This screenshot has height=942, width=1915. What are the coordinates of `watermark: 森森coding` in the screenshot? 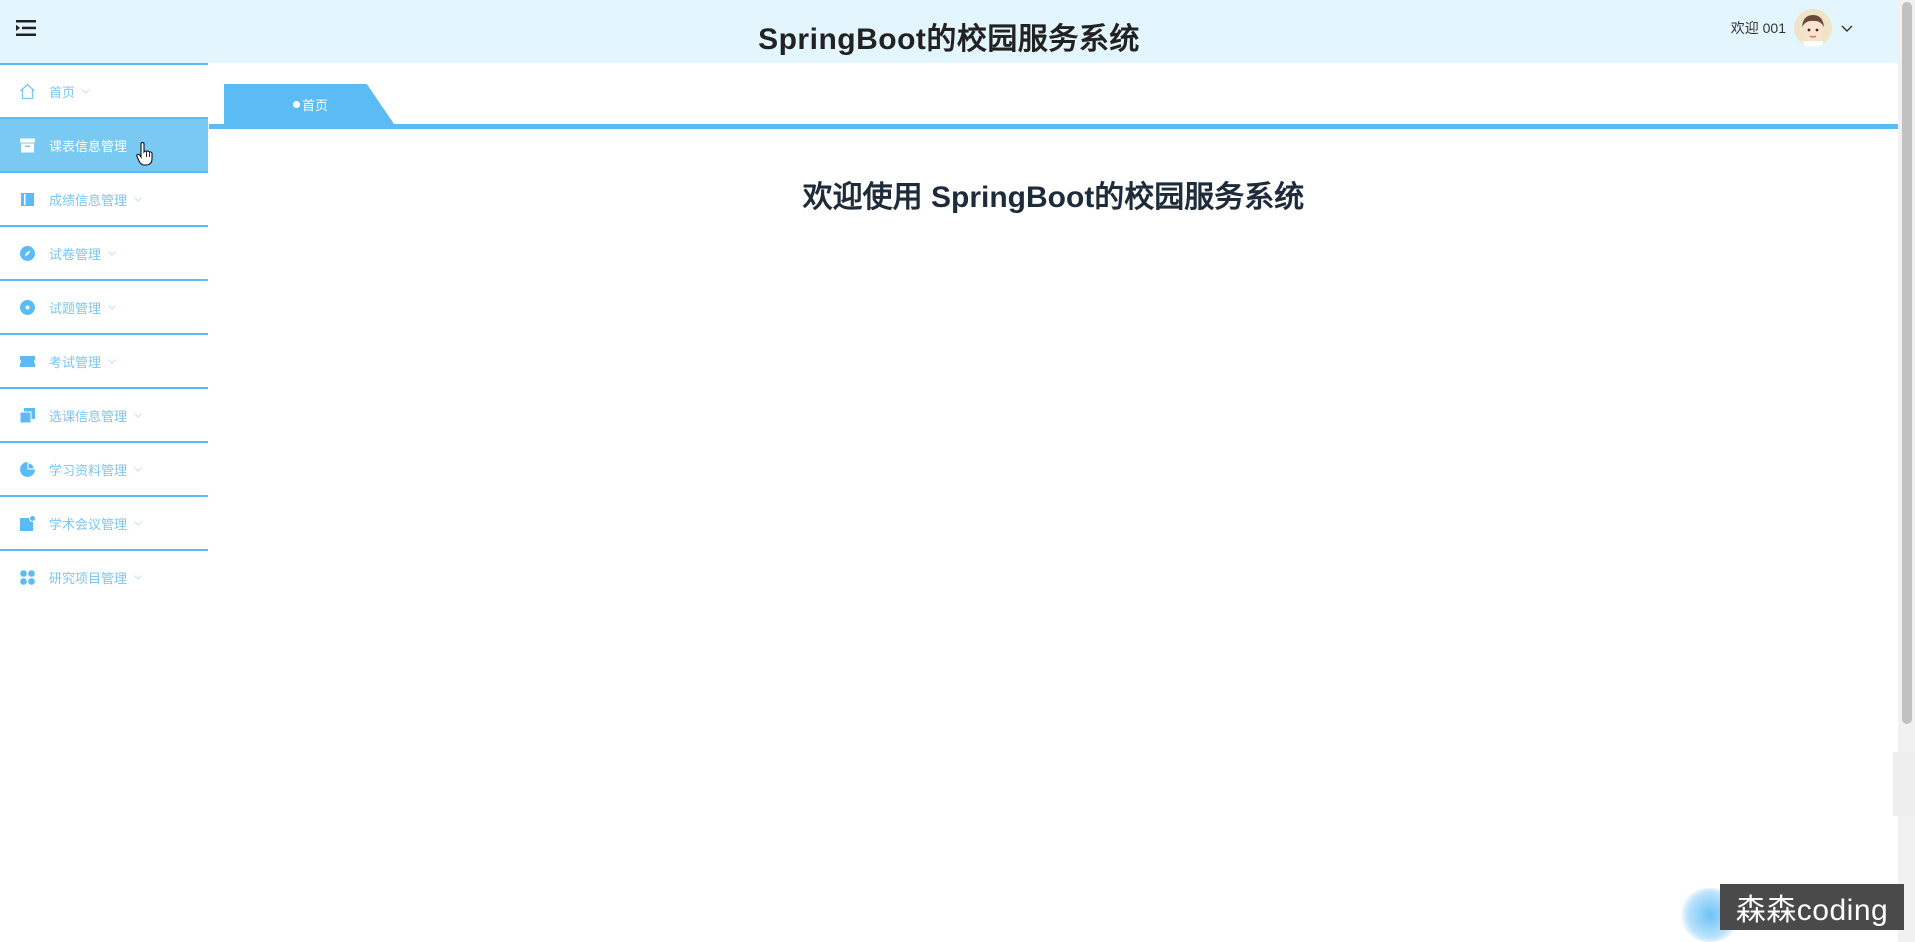 It's located at (1812, 907).